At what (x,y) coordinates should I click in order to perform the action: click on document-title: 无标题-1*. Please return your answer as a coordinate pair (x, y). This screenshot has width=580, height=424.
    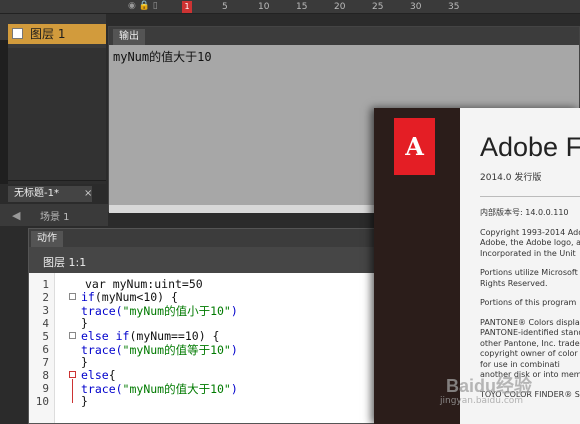
    Looking at the image, I should click on (36, 193).